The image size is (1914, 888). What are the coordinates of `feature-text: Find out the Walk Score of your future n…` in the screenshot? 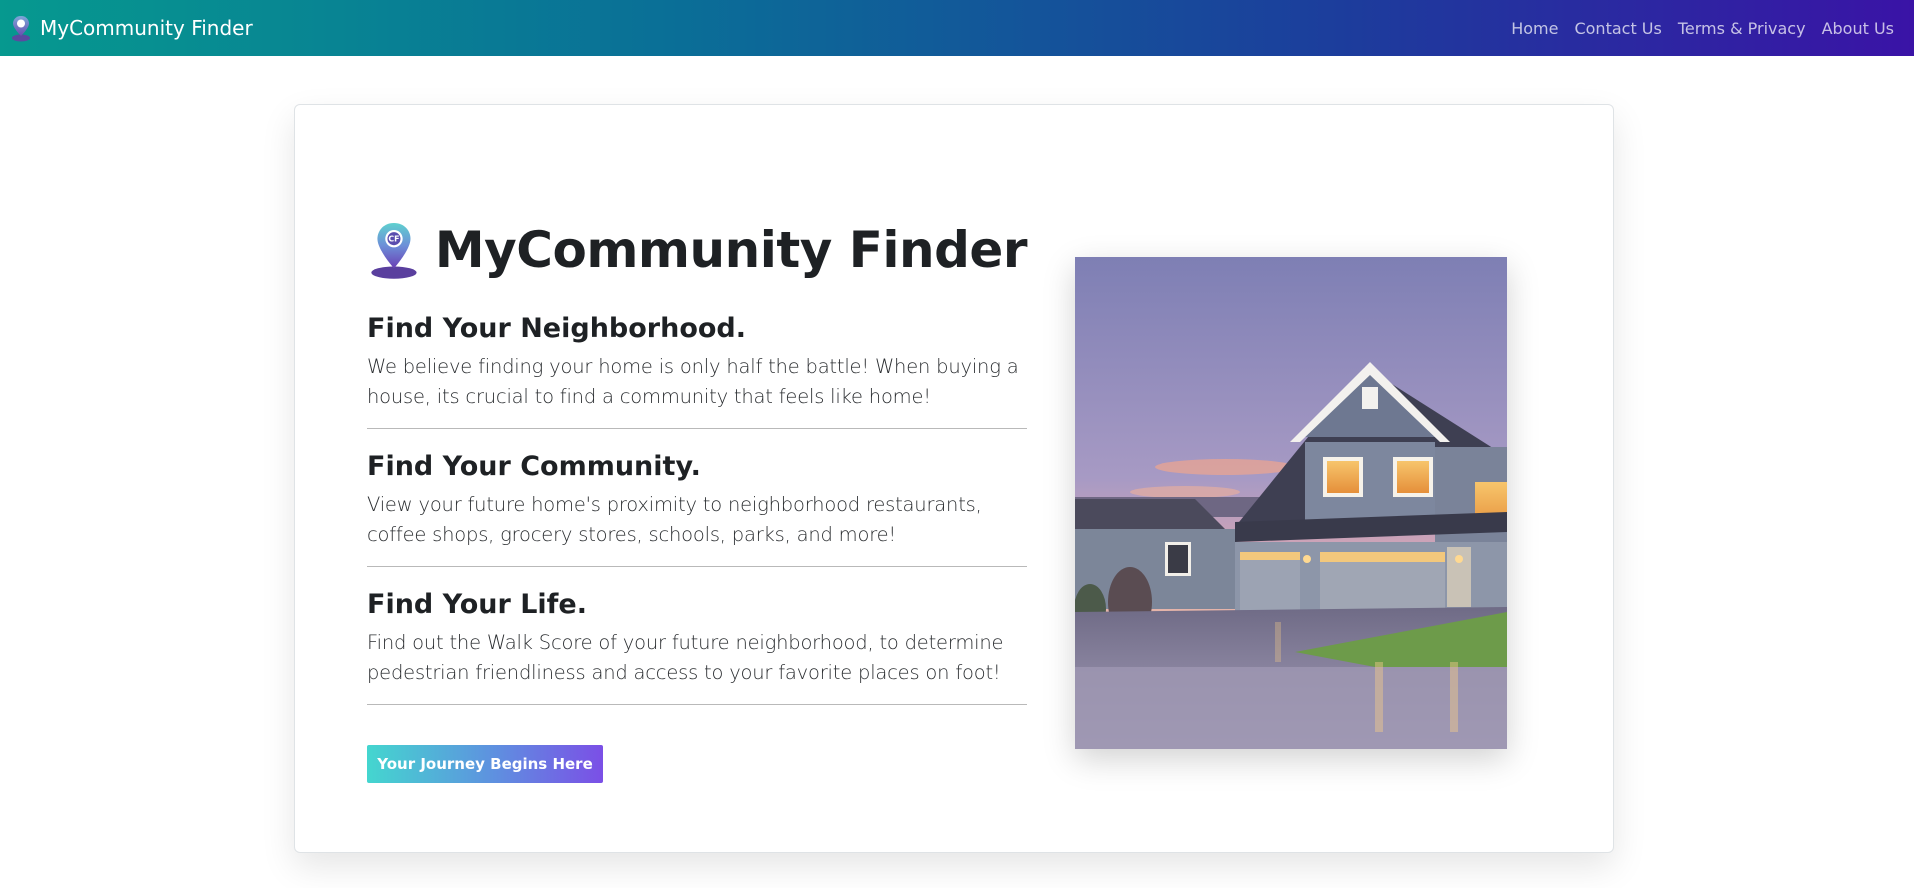 It's located at (685, 657).